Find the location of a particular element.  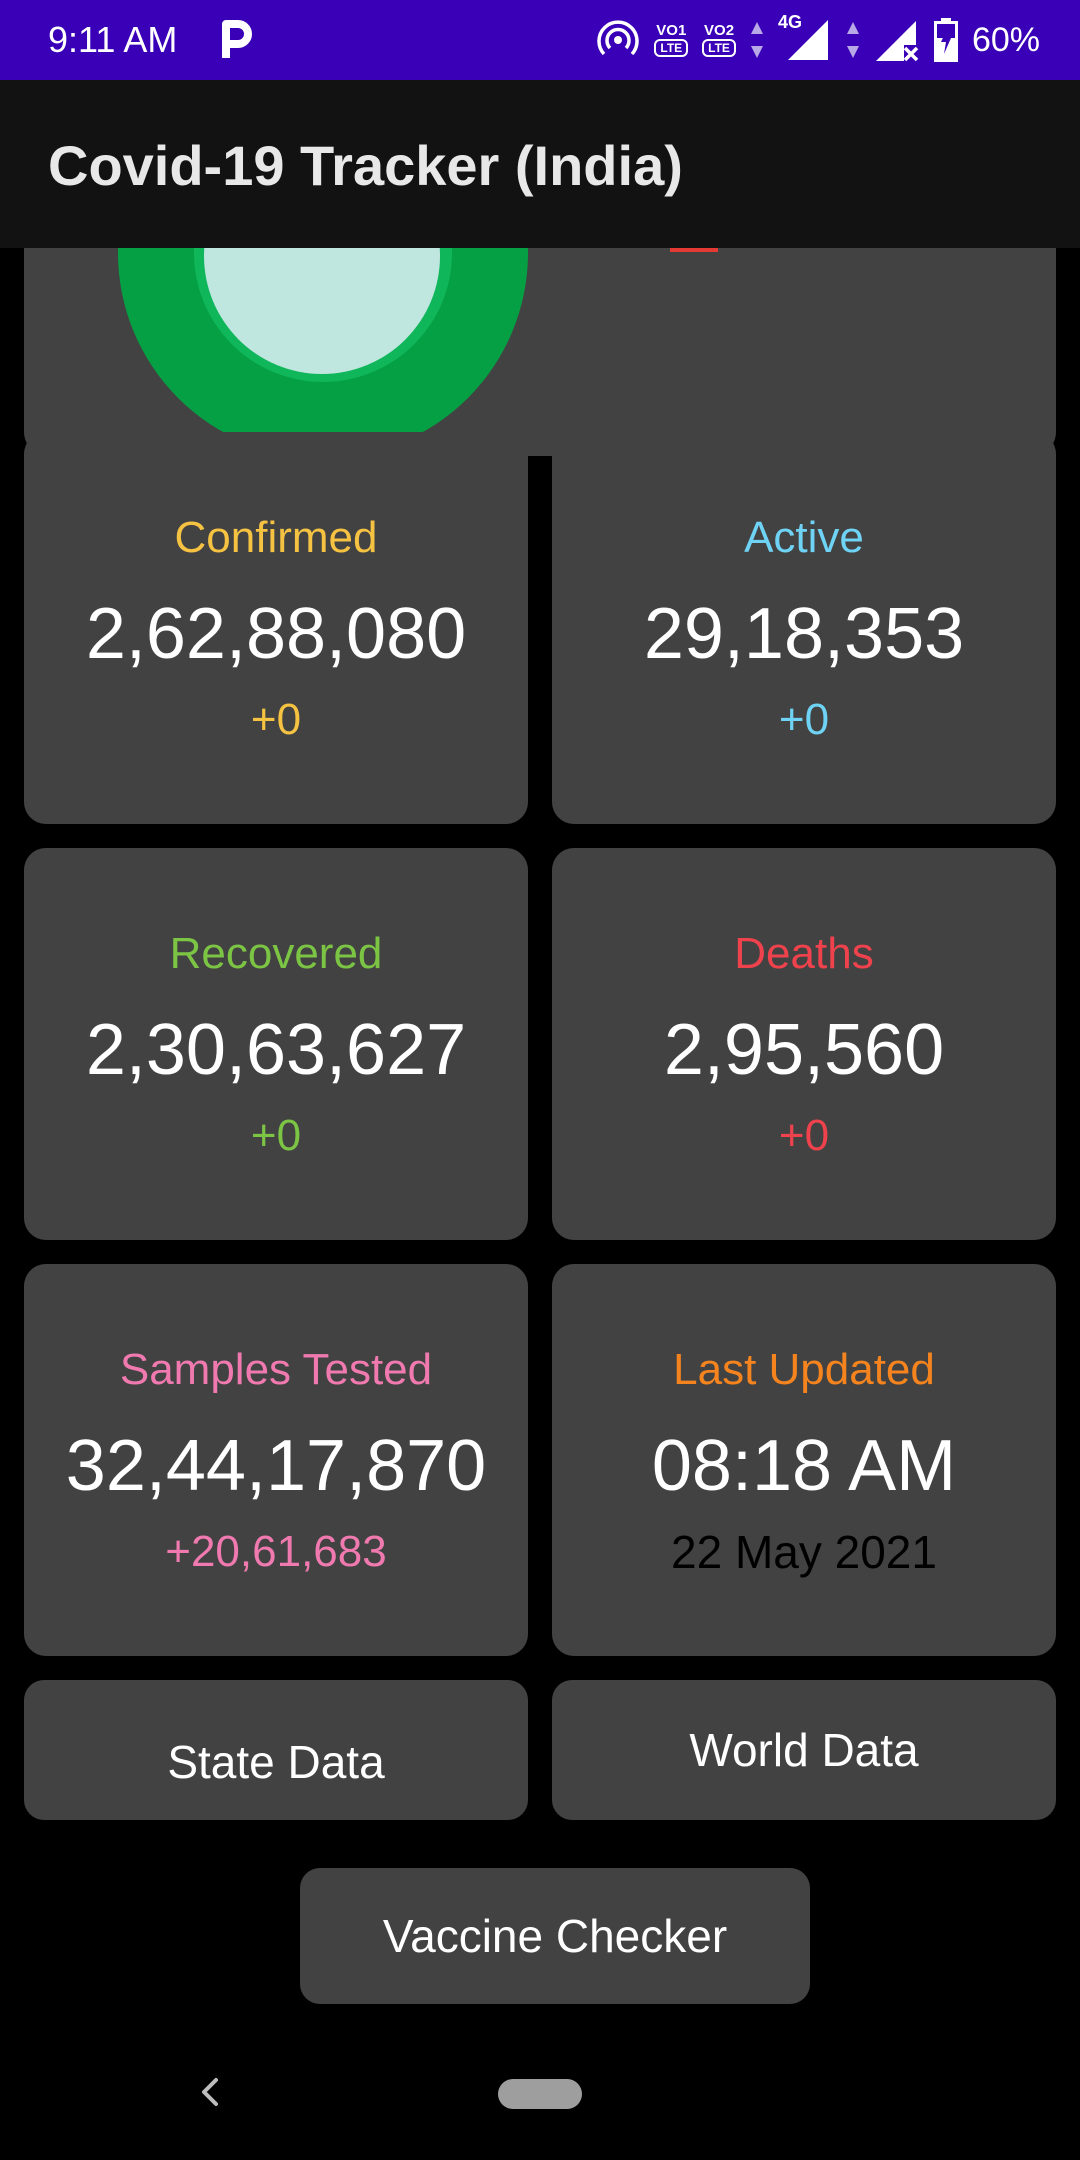

legend-mark-deaths is located at coordinates (694, 250).